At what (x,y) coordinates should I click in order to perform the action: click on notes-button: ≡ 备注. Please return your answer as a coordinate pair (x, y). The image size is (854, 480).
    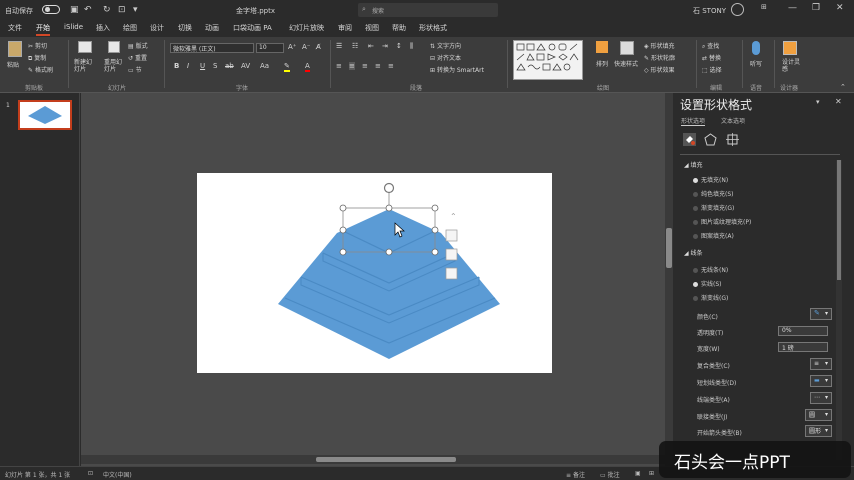
    Looking at the image, I should click on (575, 474).